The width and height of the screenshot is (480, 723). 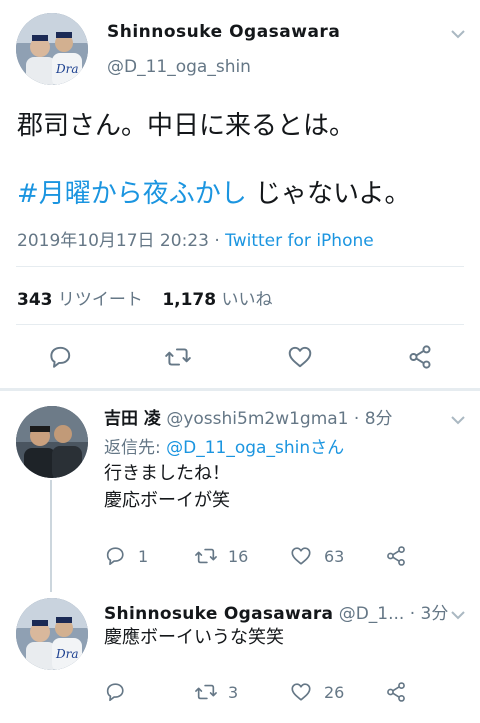 I want to click on reply-text: 行きましたね！ 慶応ボーイが笑, so click(x=167, y=487).